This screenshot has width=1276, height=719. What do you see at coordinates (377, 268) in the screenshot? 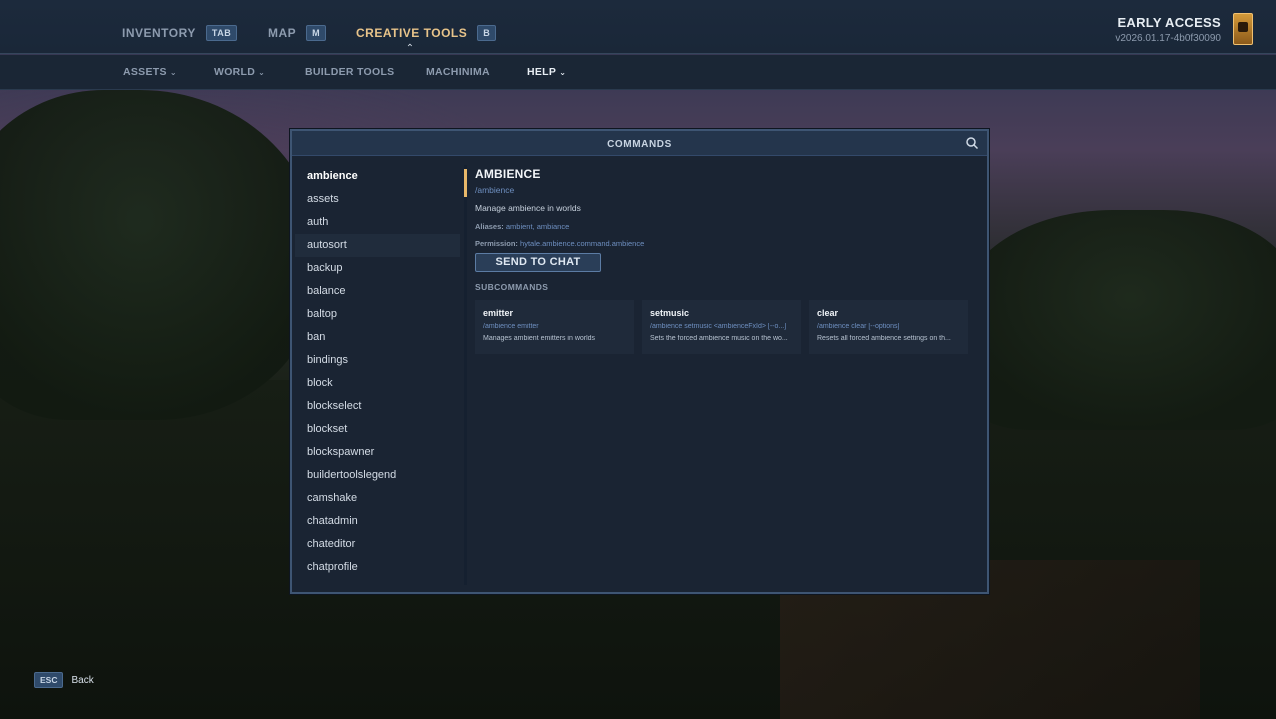
I see `command-list-item: backup` at bounding box center [377, 268].